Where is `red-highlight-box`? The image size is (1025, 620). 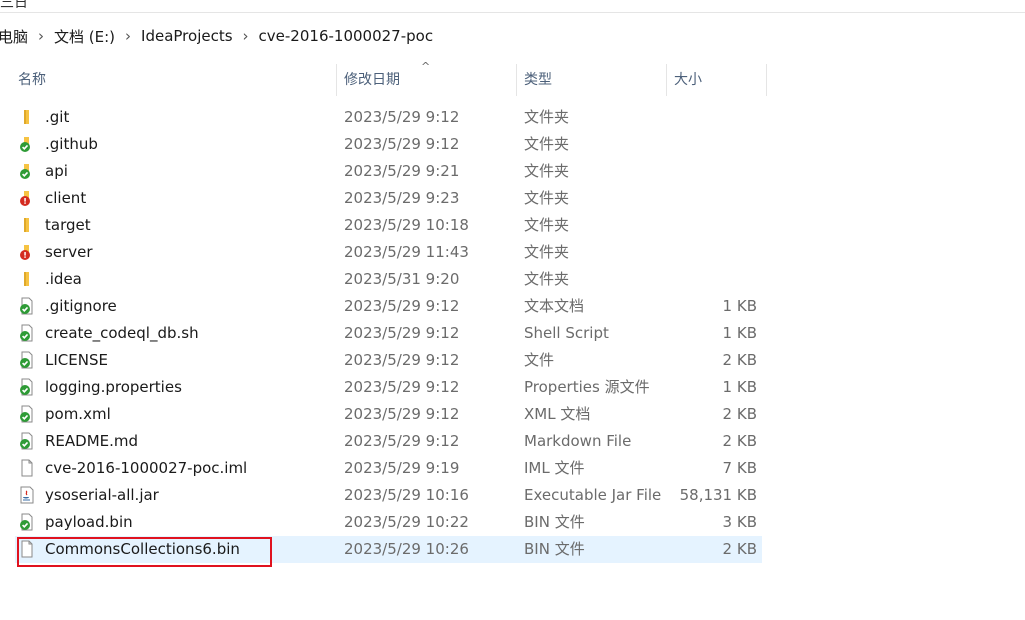
red-highlight-box is located at coordinates (144, 552).